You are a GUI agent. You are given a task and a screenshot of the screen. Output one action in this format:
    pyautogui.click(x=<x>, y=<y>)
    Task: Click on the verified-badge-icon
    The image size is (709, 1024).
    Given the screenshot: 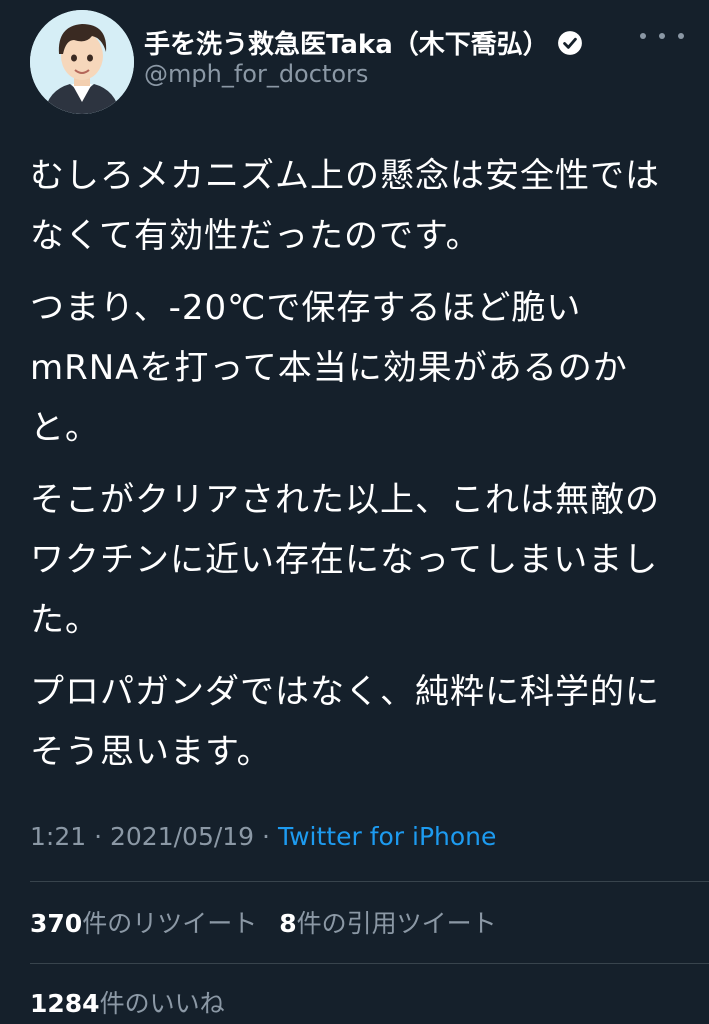 What is the action you would take?
    pyautogui.click(x=569, y=42)
    